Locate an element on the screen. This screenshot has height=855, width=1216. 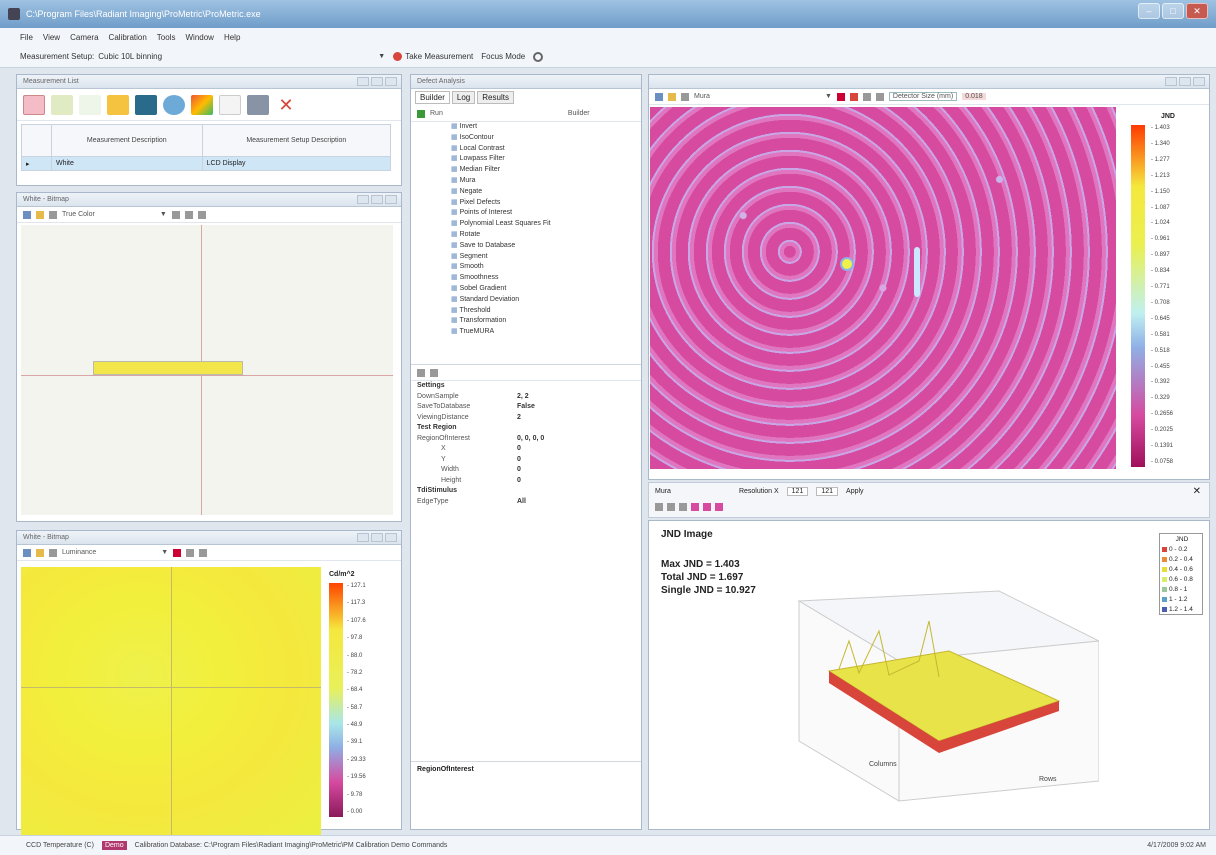
mode-select: Luminance is located at coordinates (79, 552).